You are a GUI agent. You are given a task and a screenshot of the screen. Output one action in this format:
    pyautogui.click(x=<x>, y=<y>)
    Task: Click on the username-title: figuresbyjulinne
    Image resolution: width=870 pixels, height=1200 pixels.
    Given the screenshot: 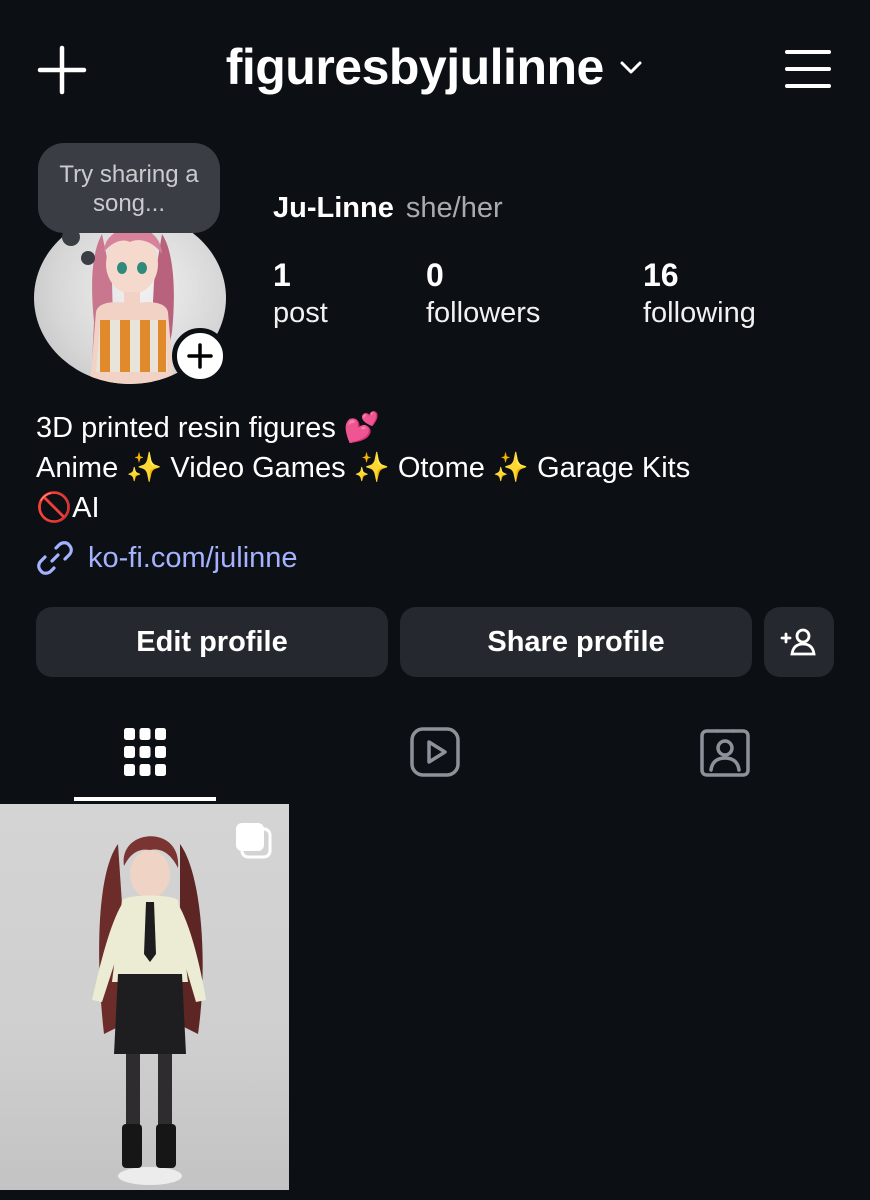 What is the action you would take?
    pyautogui.click(x=415, y=67)
    